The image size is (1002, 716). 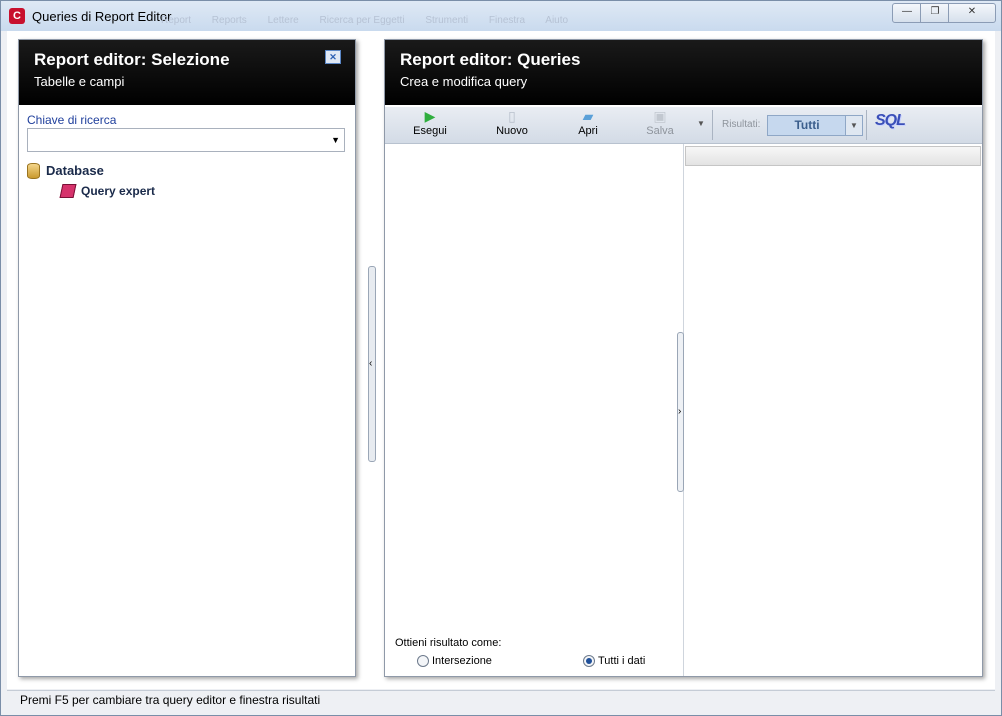 What do you see at coordinates (464, 81) in the screenshot?
I see `queries-panel-subtitle: Crea e modifica query` at bounding box center [464, 81].